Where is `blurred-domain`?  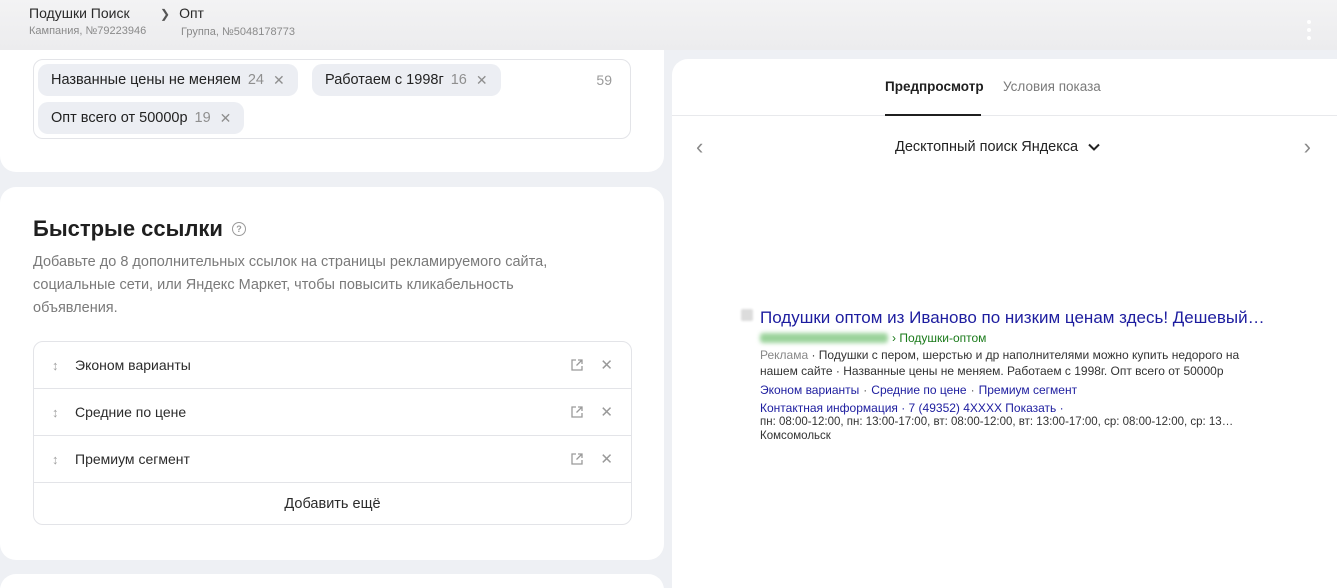 blurred-domain is located at coordinates (824, 338).